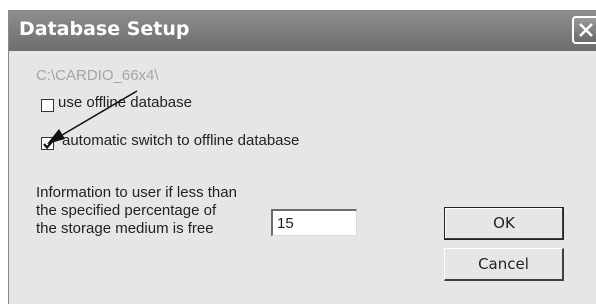 This screenshot has height=305, width=596. Describe the element at coordinates (136, 192) in the screenshot. I see `info-text-line-1: Information to user if less than` at that location.